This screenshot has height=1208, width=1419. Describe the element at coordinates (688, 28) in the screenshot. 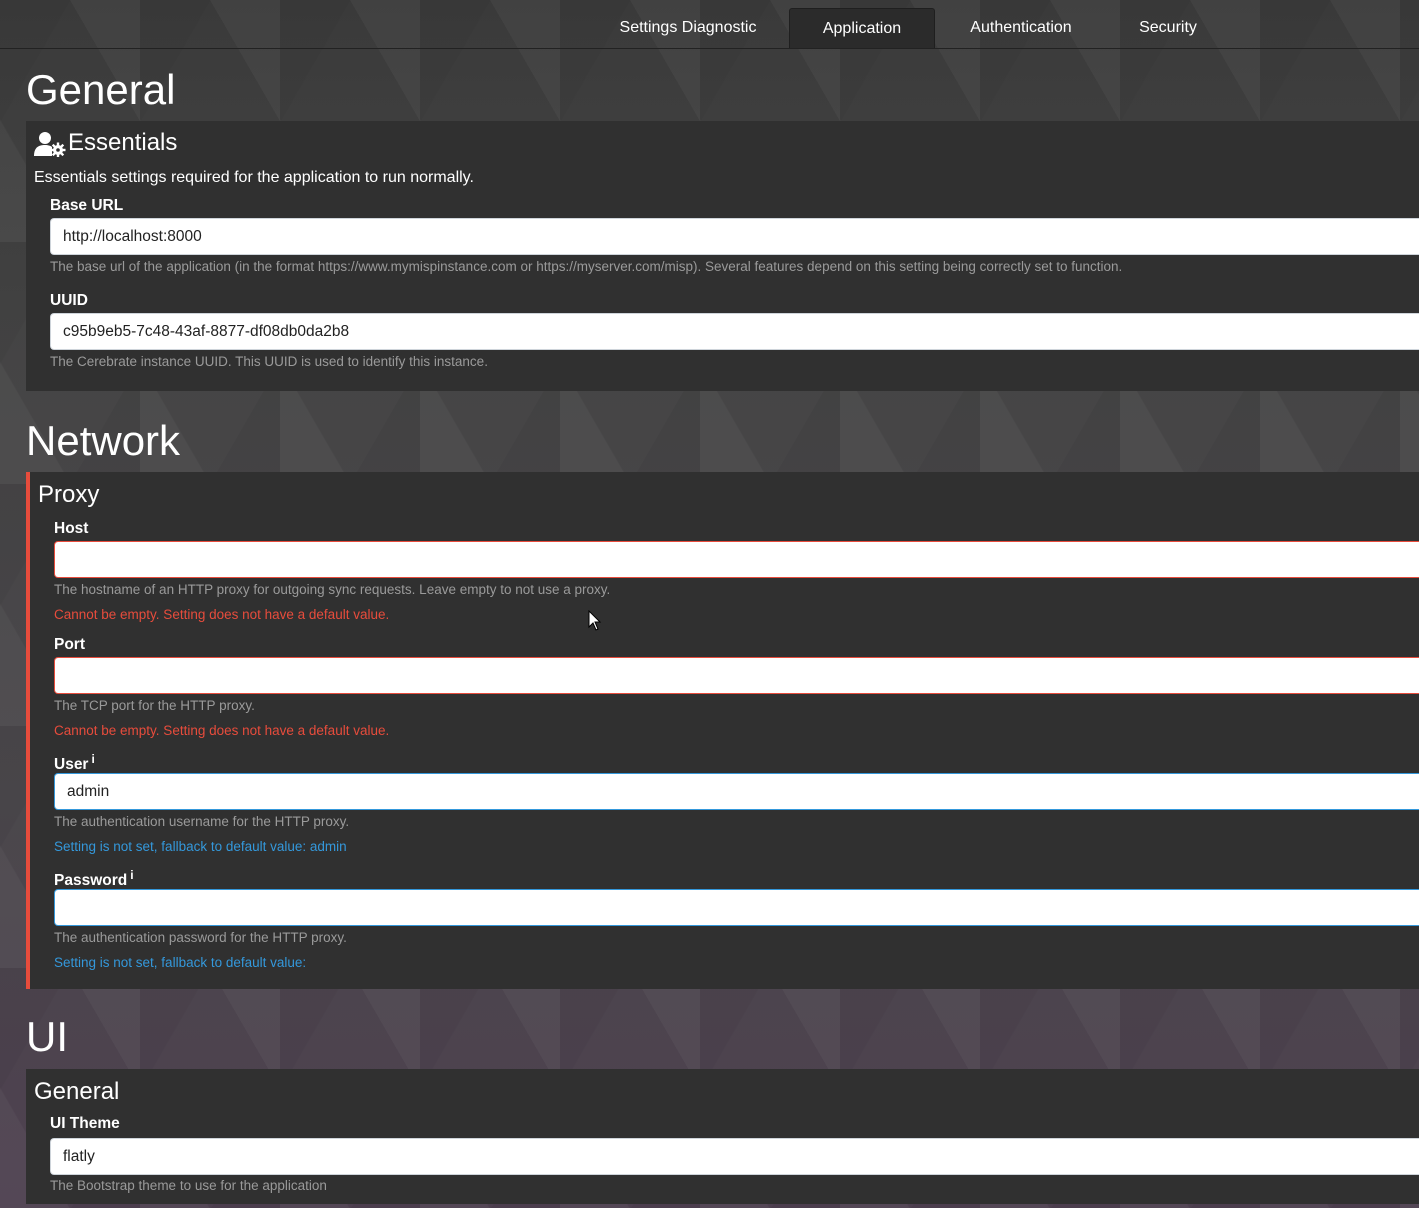

I see `tab-settings-diagnostic: Settings Diagnostic` at that location.